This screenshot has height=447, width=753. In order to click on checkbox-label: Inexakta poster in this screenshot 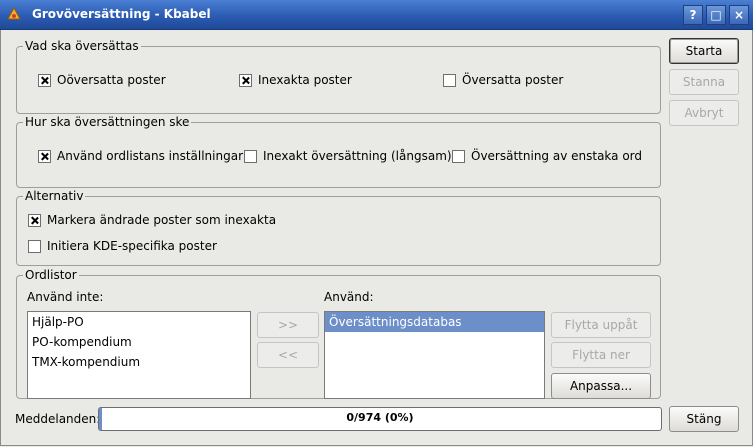, I will do `click(305, 80)`.